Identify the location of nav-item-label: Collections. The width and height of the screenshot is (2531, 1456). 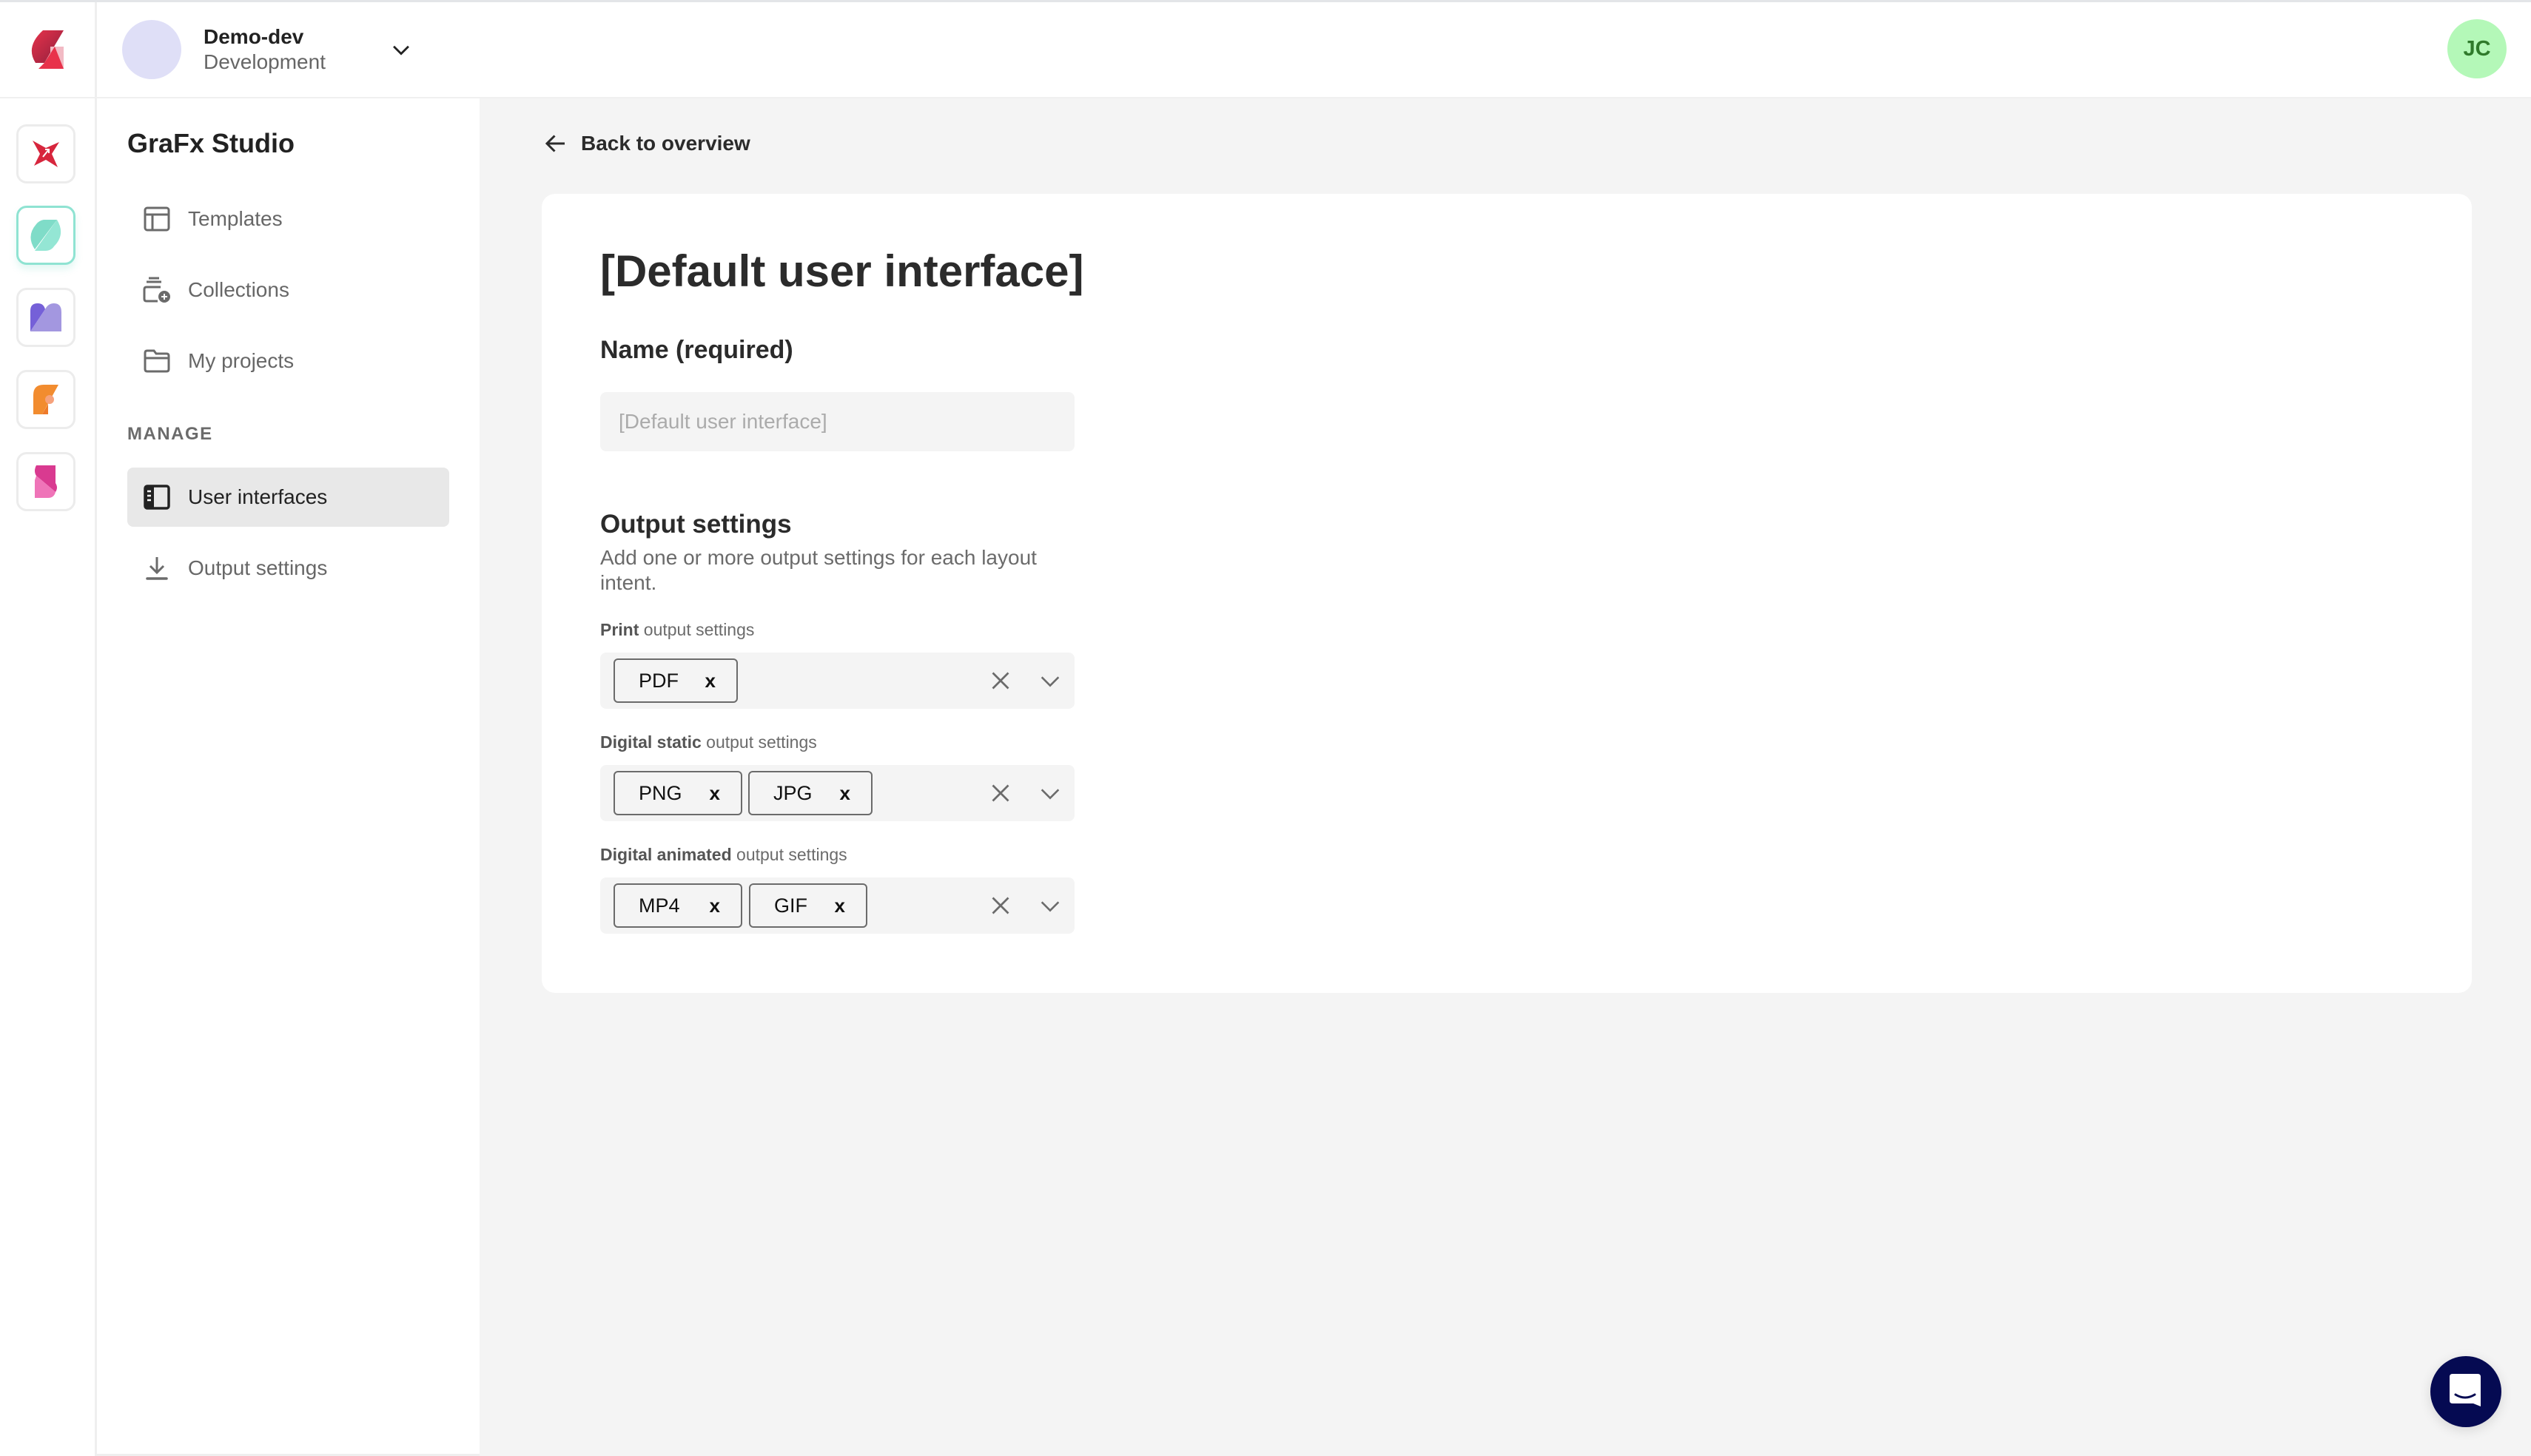
(238, 290).